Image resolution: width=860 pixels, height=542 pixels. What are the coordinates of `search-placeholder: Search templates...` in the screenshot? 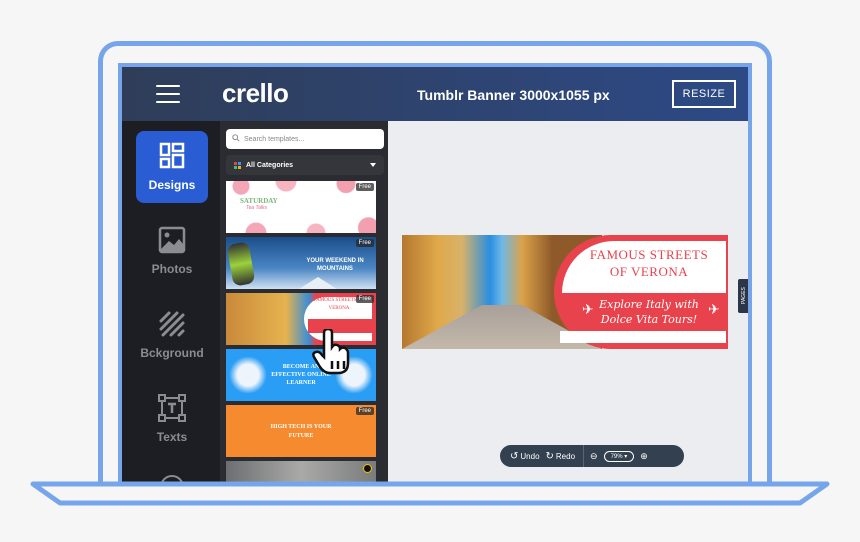 It's located at (274, 139).